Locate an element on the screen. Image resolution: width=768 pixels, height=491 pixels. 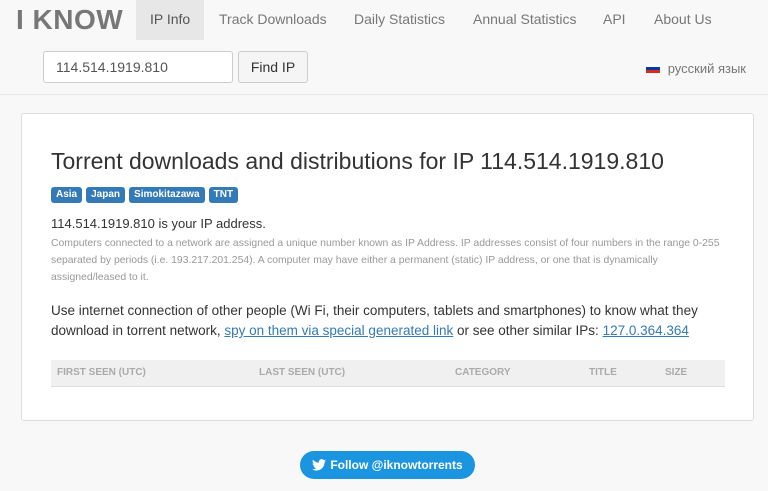
similar-ip-link: 127.0.364.364 is located at coordinates (646, 330).